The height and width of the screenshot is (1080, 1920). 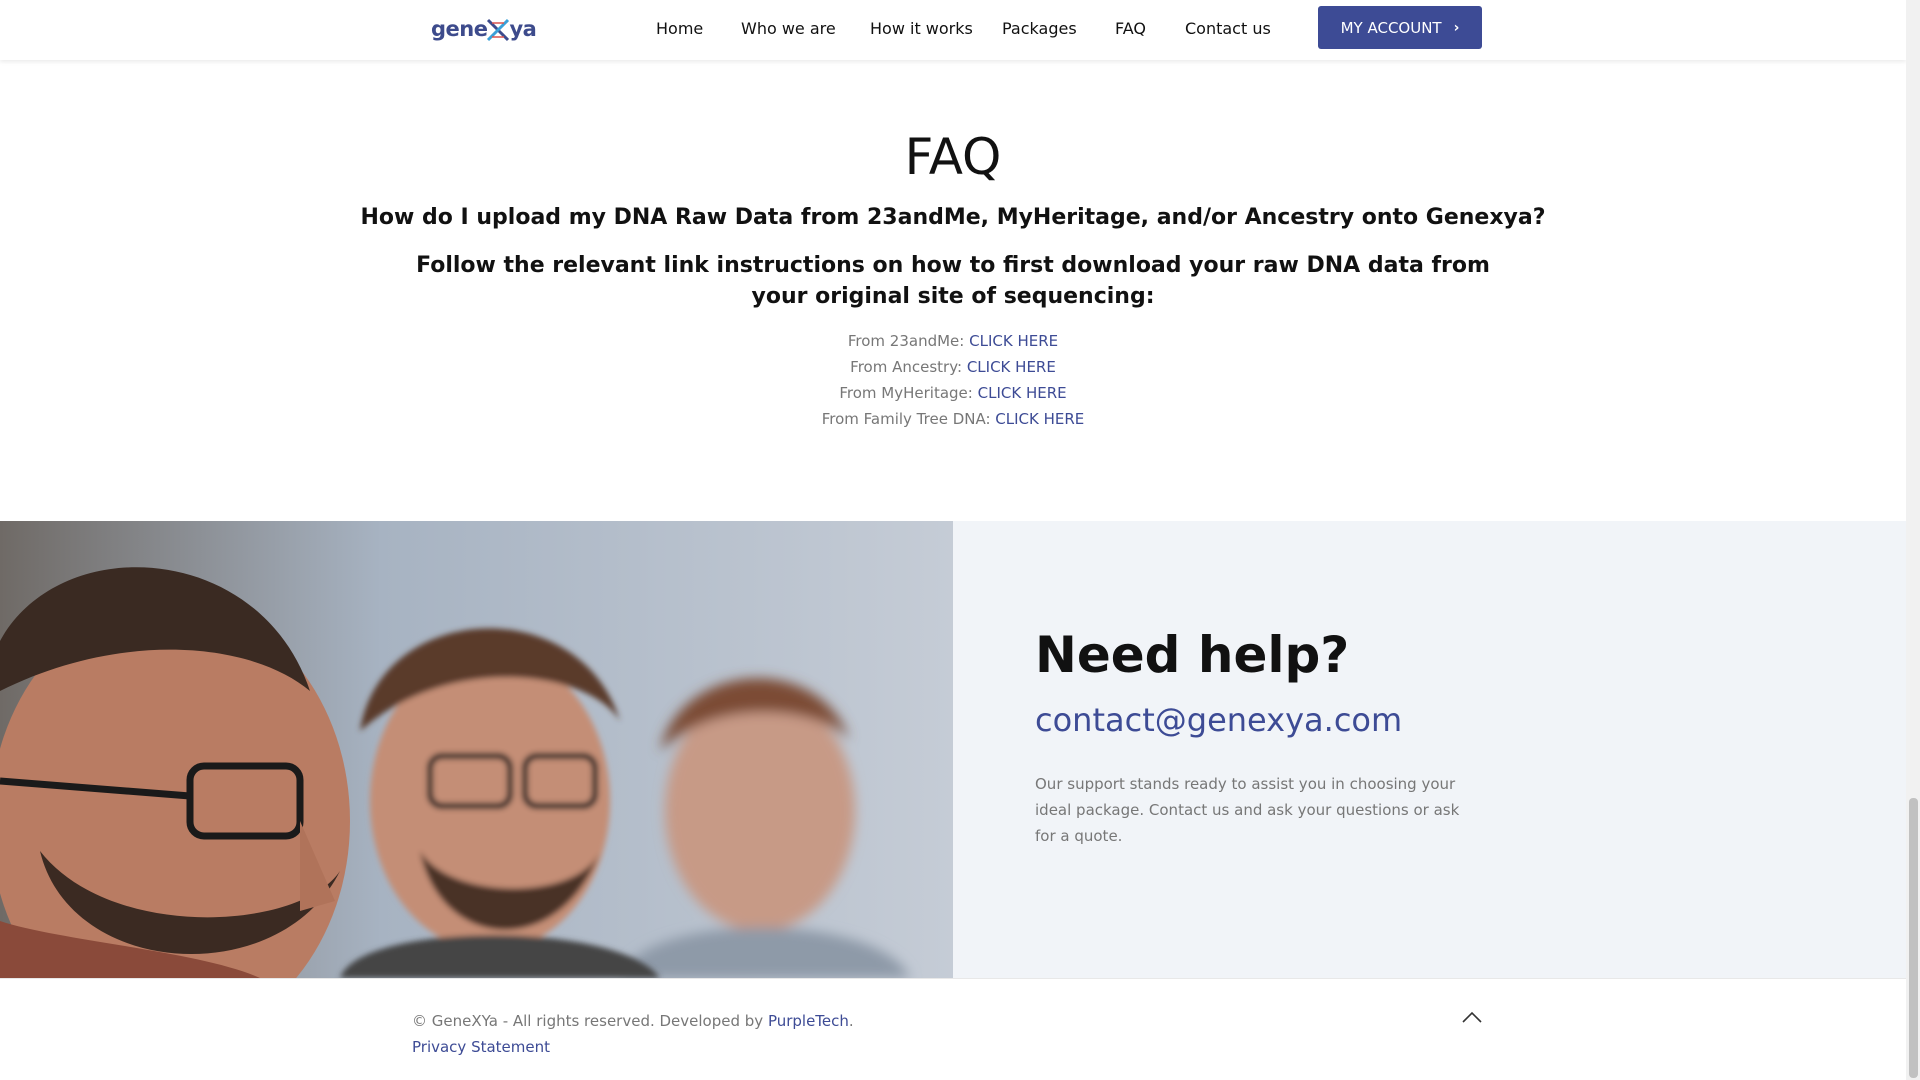 I want to click on list-item: From 23andMe: CLICK HERE, so click(x=953, y=341).